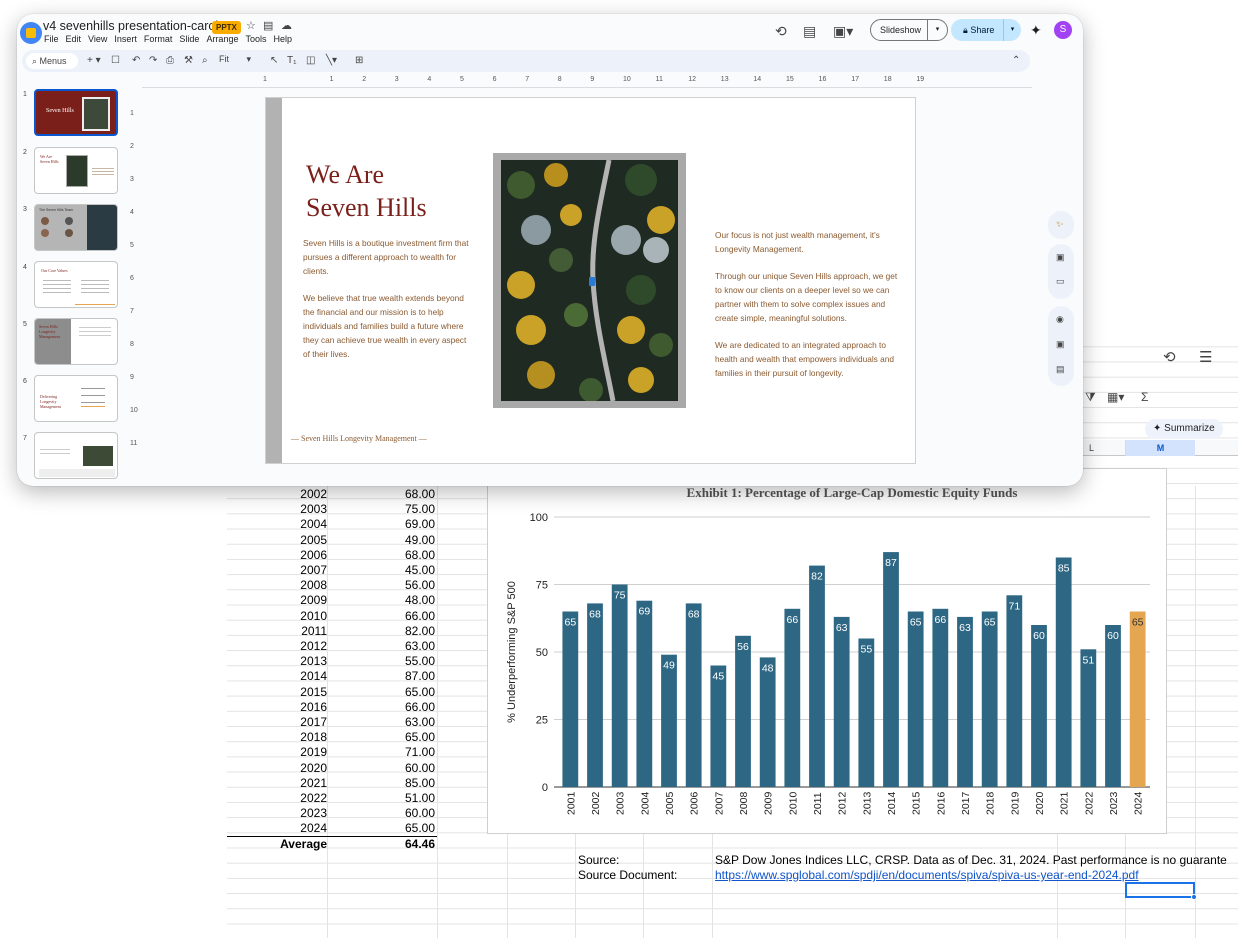  I want to click on menu-tools: Tools, so click(255, 39).